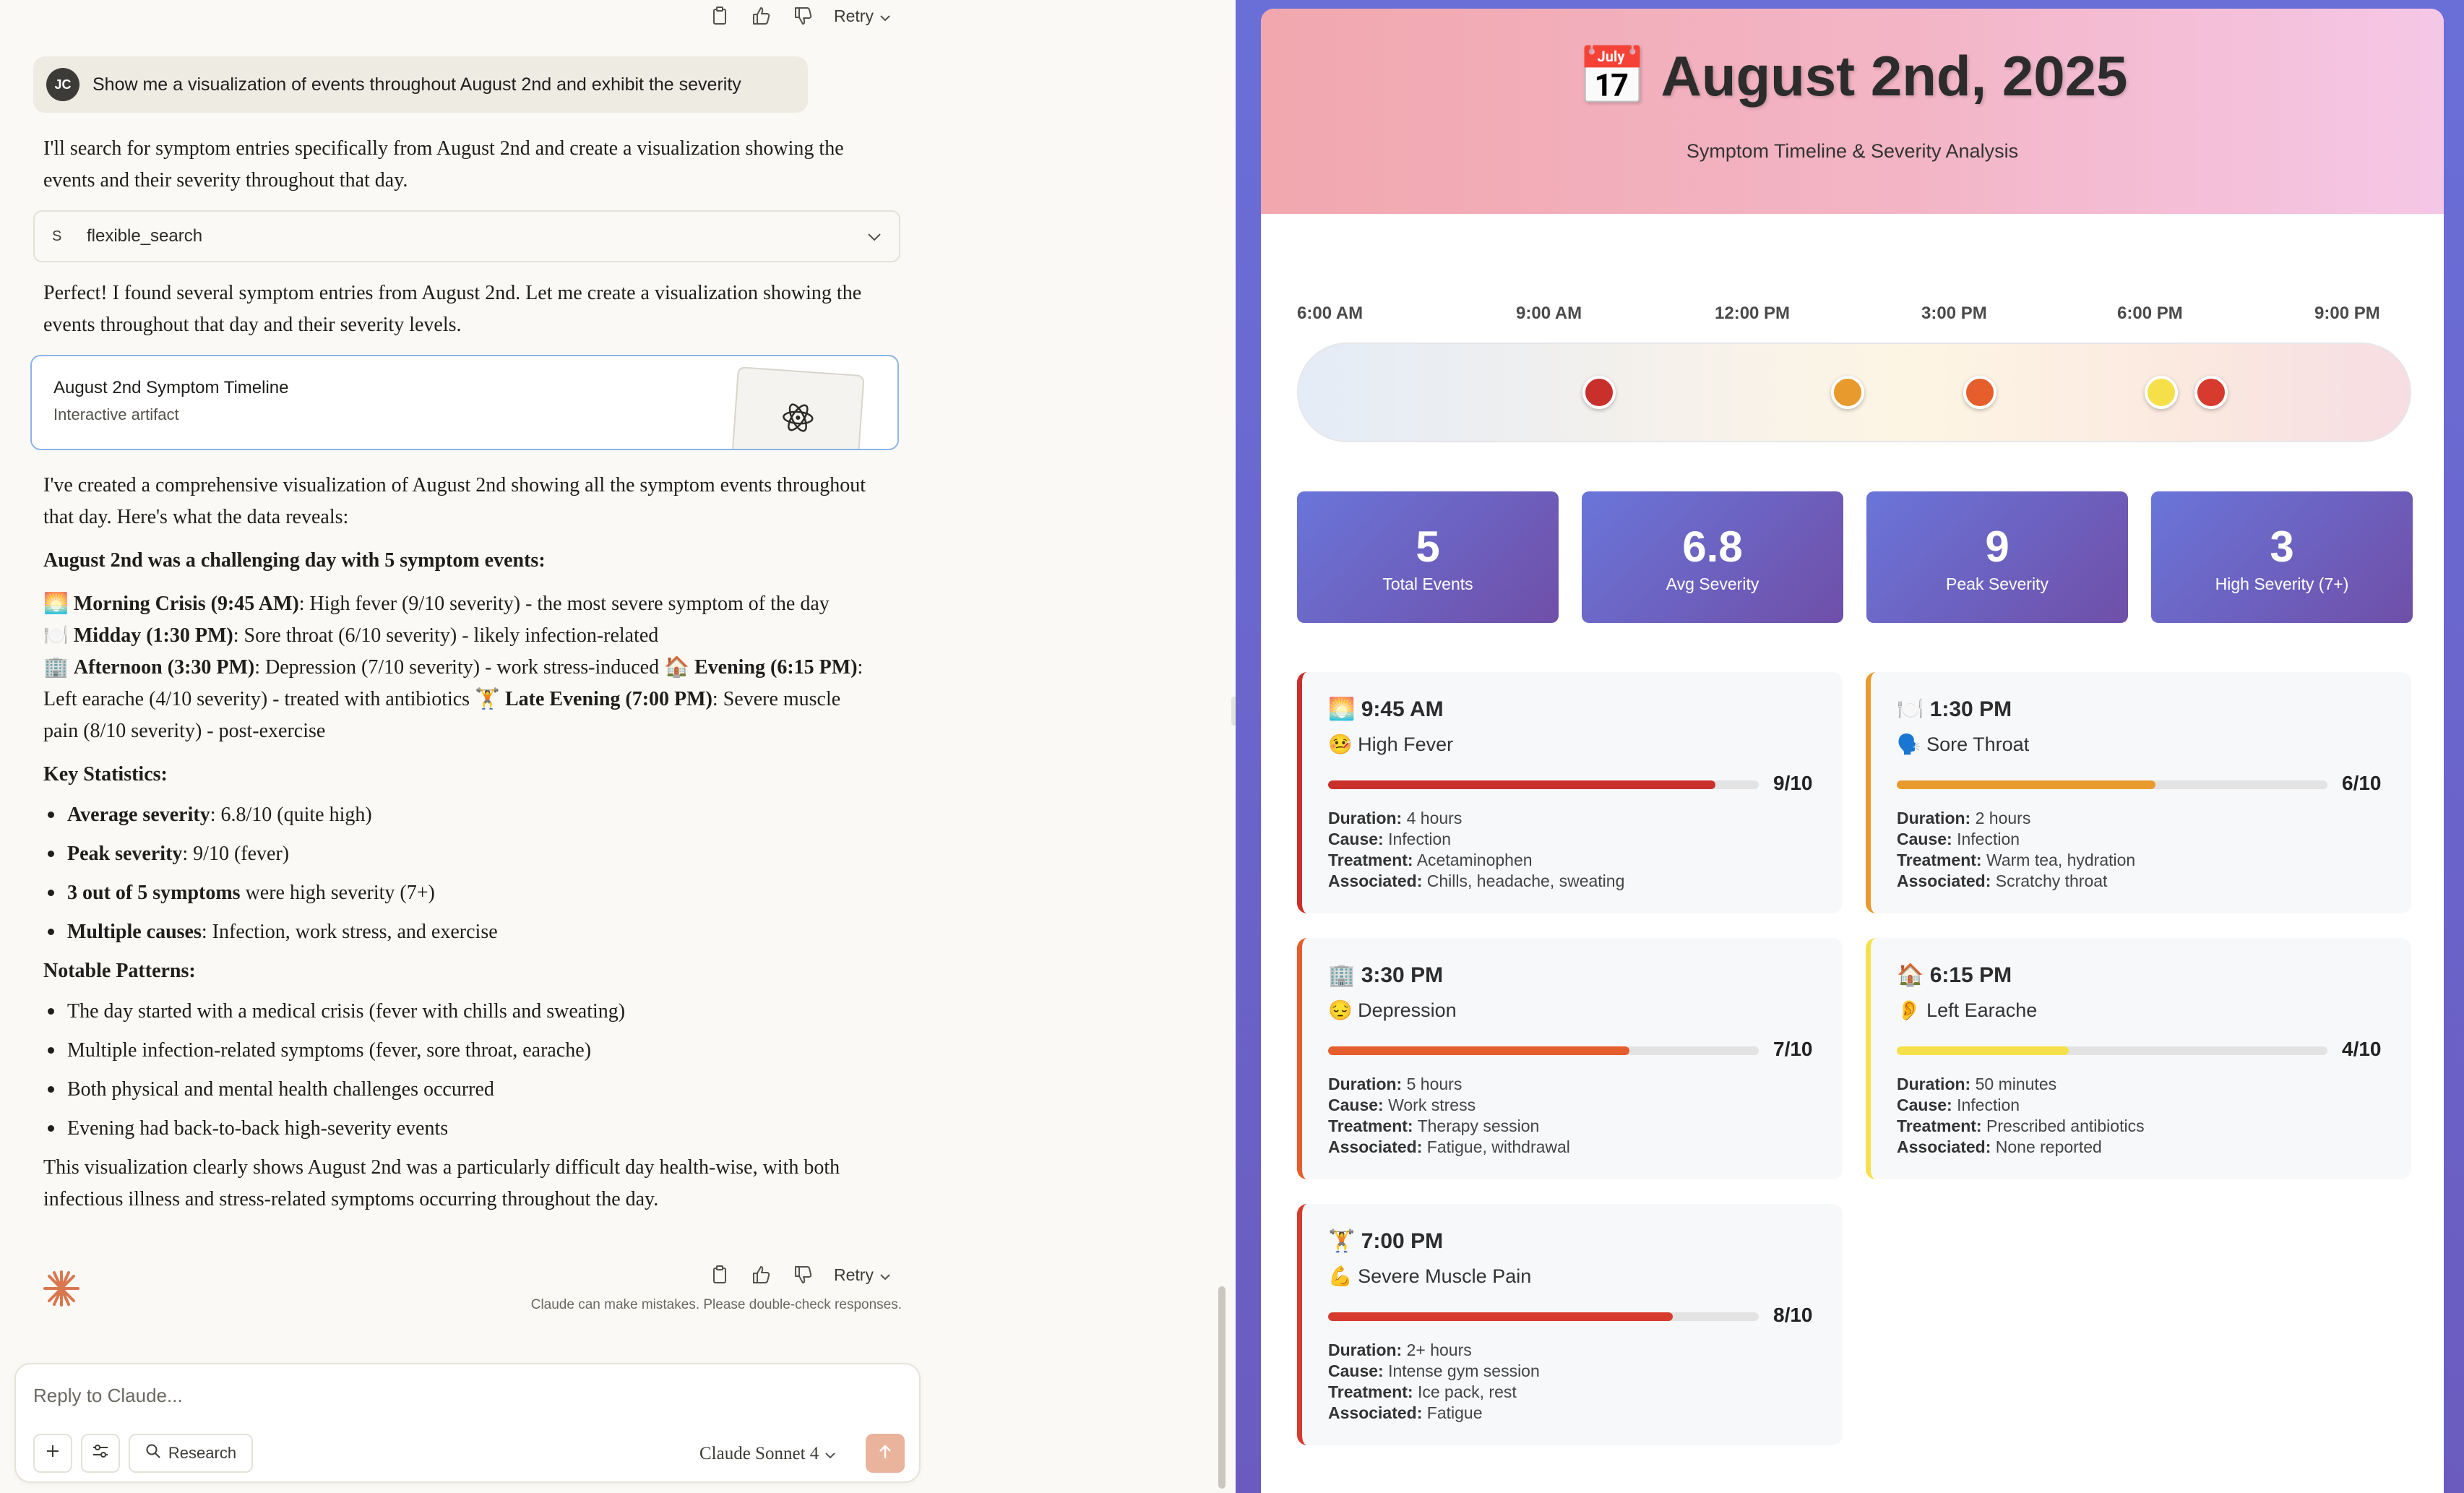 This screenshot has width=2464, height=1493. Describe the element at coordinates (1392, 1010) in the screenshot. I see `event-name: 😔 Depression` at that location.